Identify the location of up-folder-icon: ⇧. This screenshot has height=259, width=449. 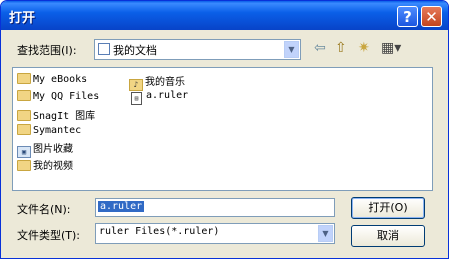
(341, 48).